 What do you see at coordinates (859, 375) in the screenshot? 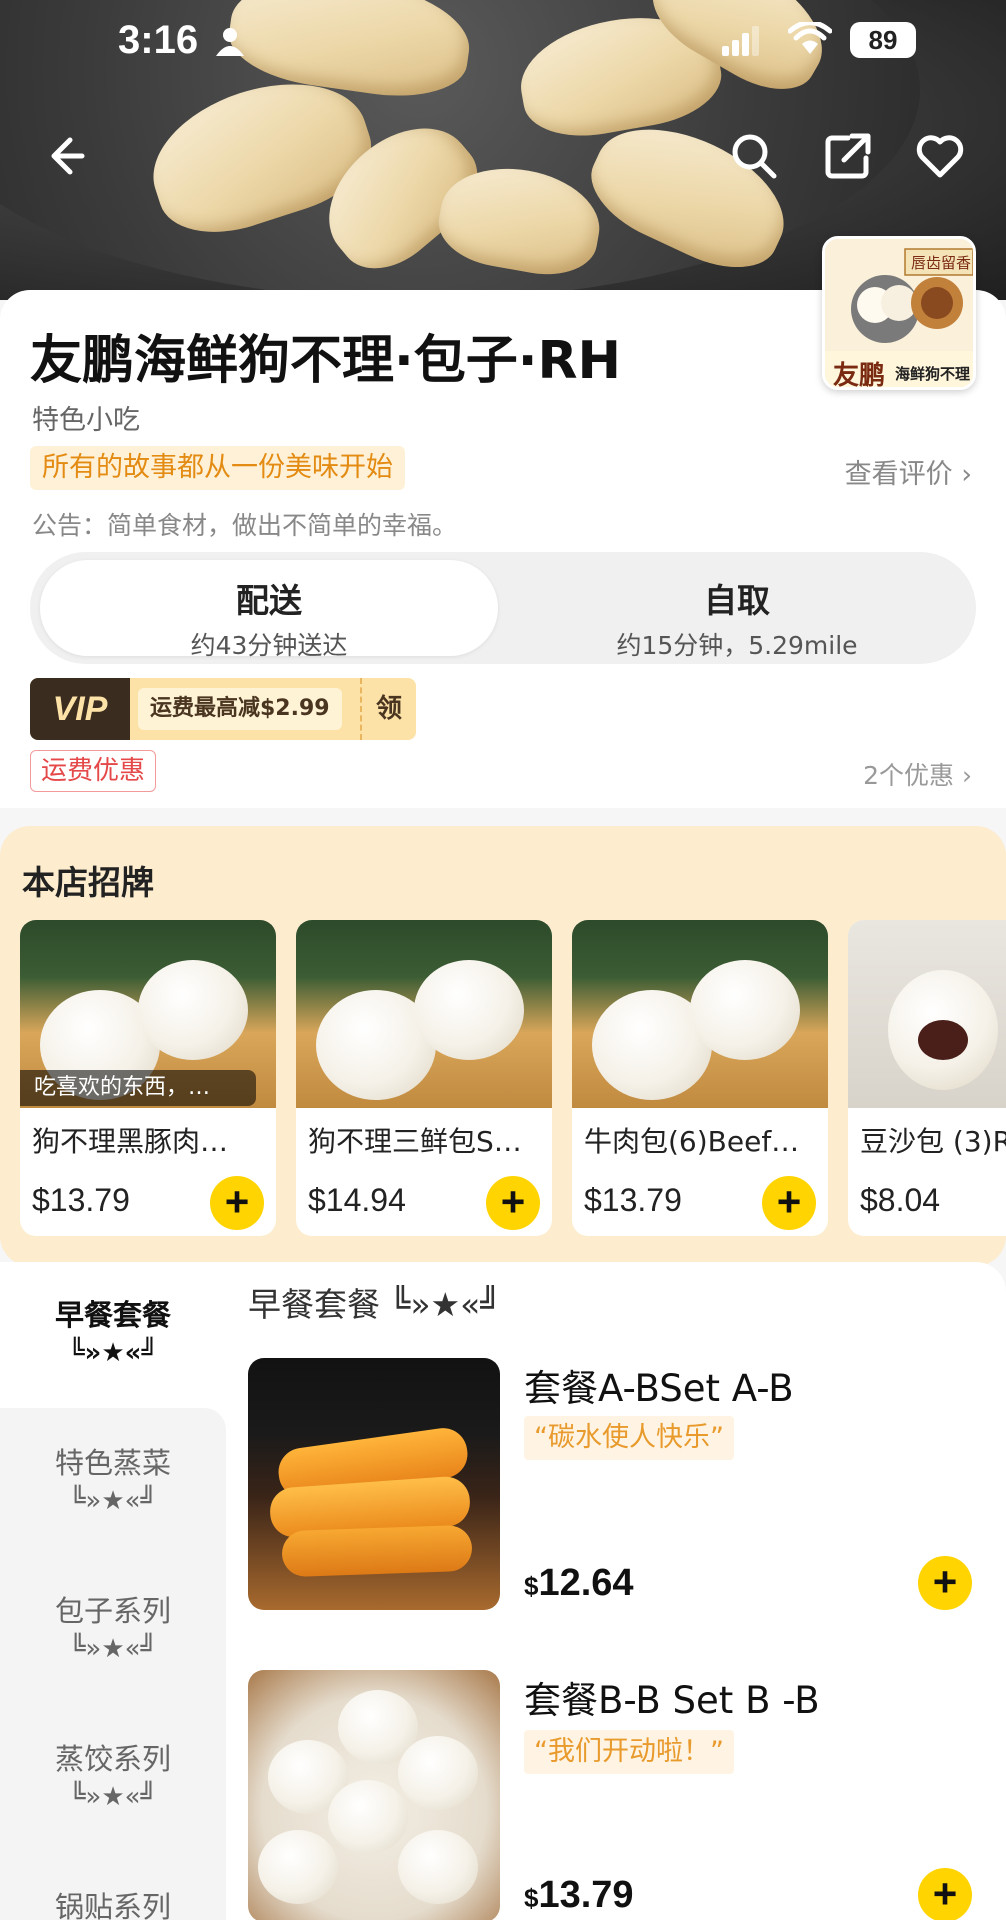
I see `shop-logo-text: 友鹏` at bounding box center [859, 375].